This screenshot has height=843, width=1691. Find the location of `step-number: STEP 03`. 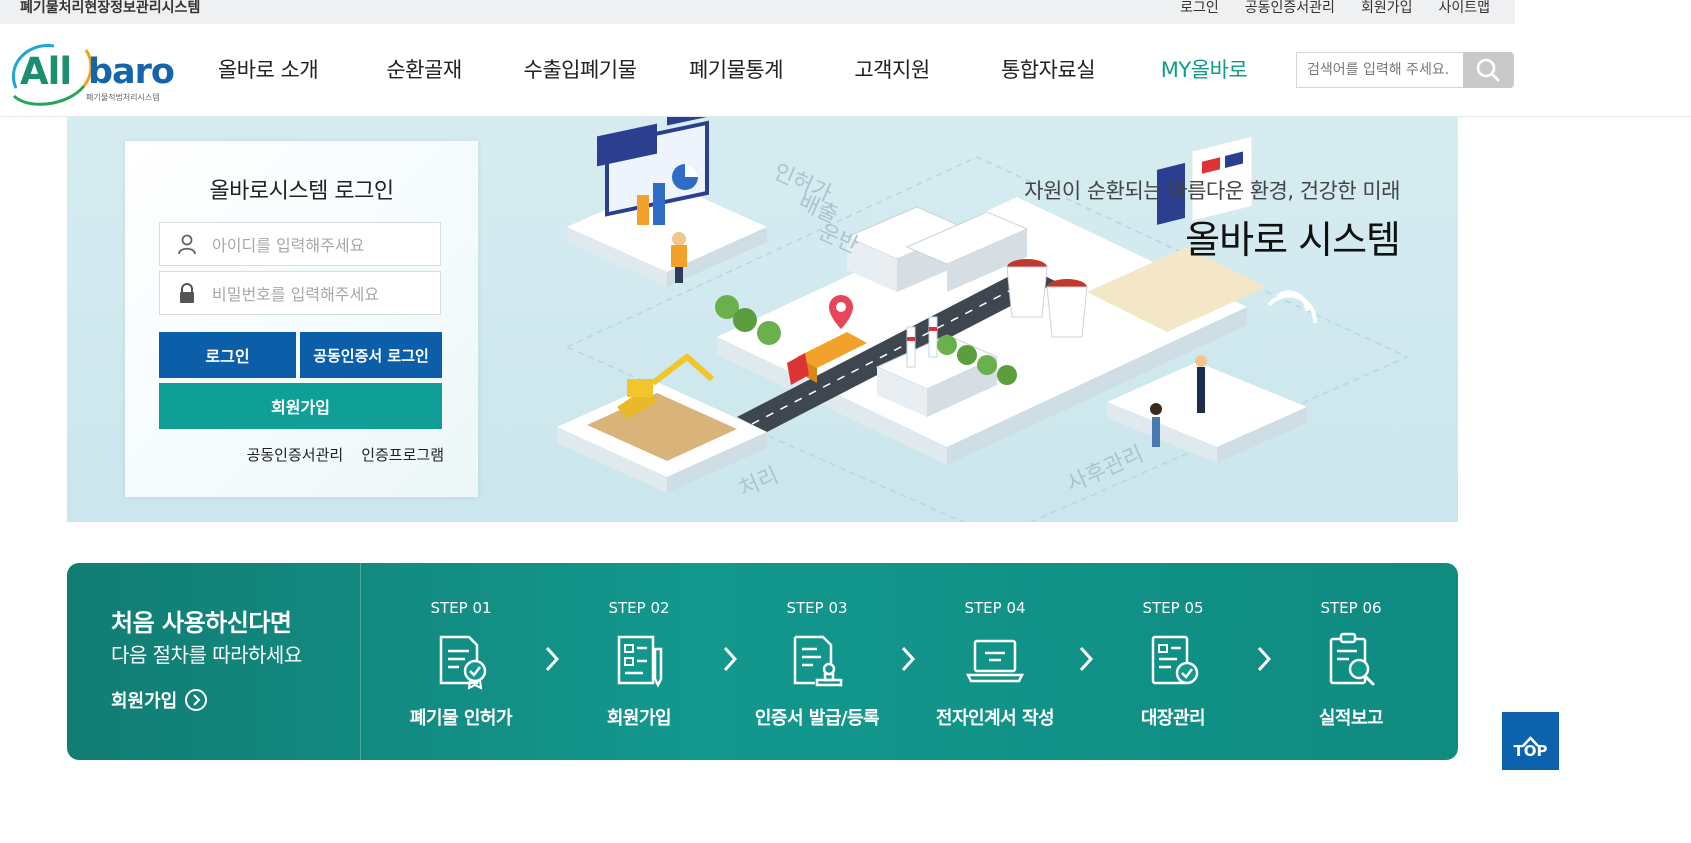

step-number: STEP 03 is located at coordinates (817, 608).